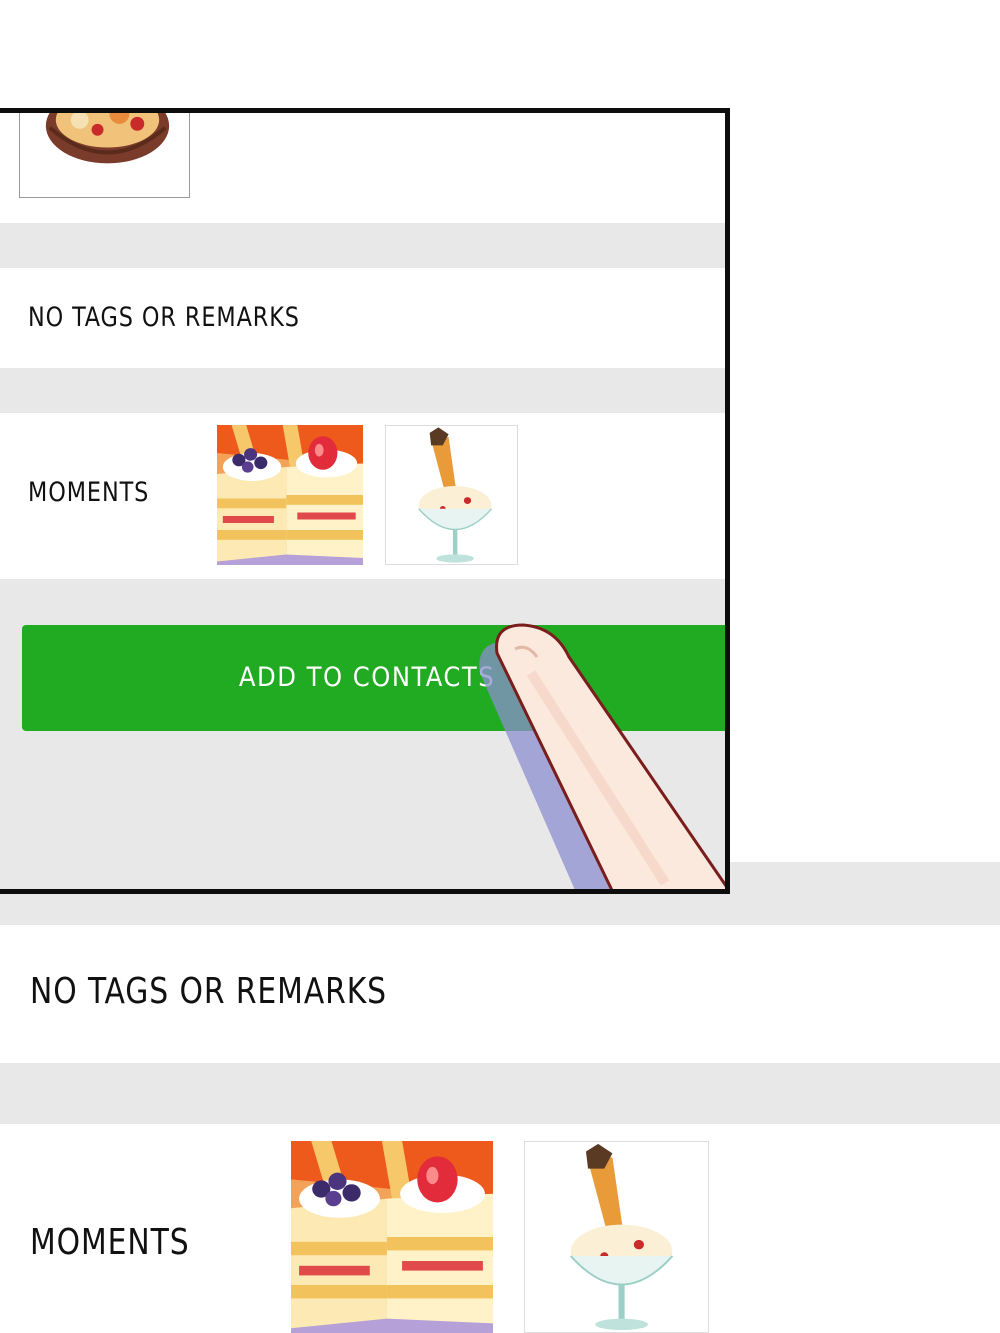  What do you see at coordinates (107, 138) in the screenshot?
I see `dessert-bowl-icon` at bounding box center [107, 138].